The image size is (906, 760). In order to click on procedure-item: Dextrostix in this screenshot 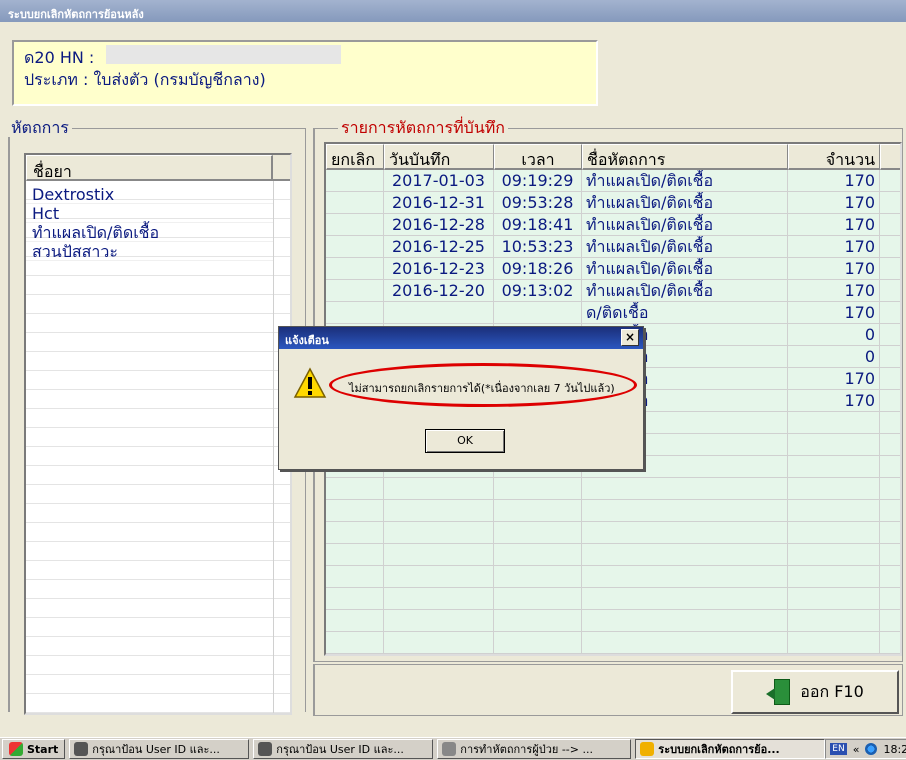, I will do `click(149, 194)`.